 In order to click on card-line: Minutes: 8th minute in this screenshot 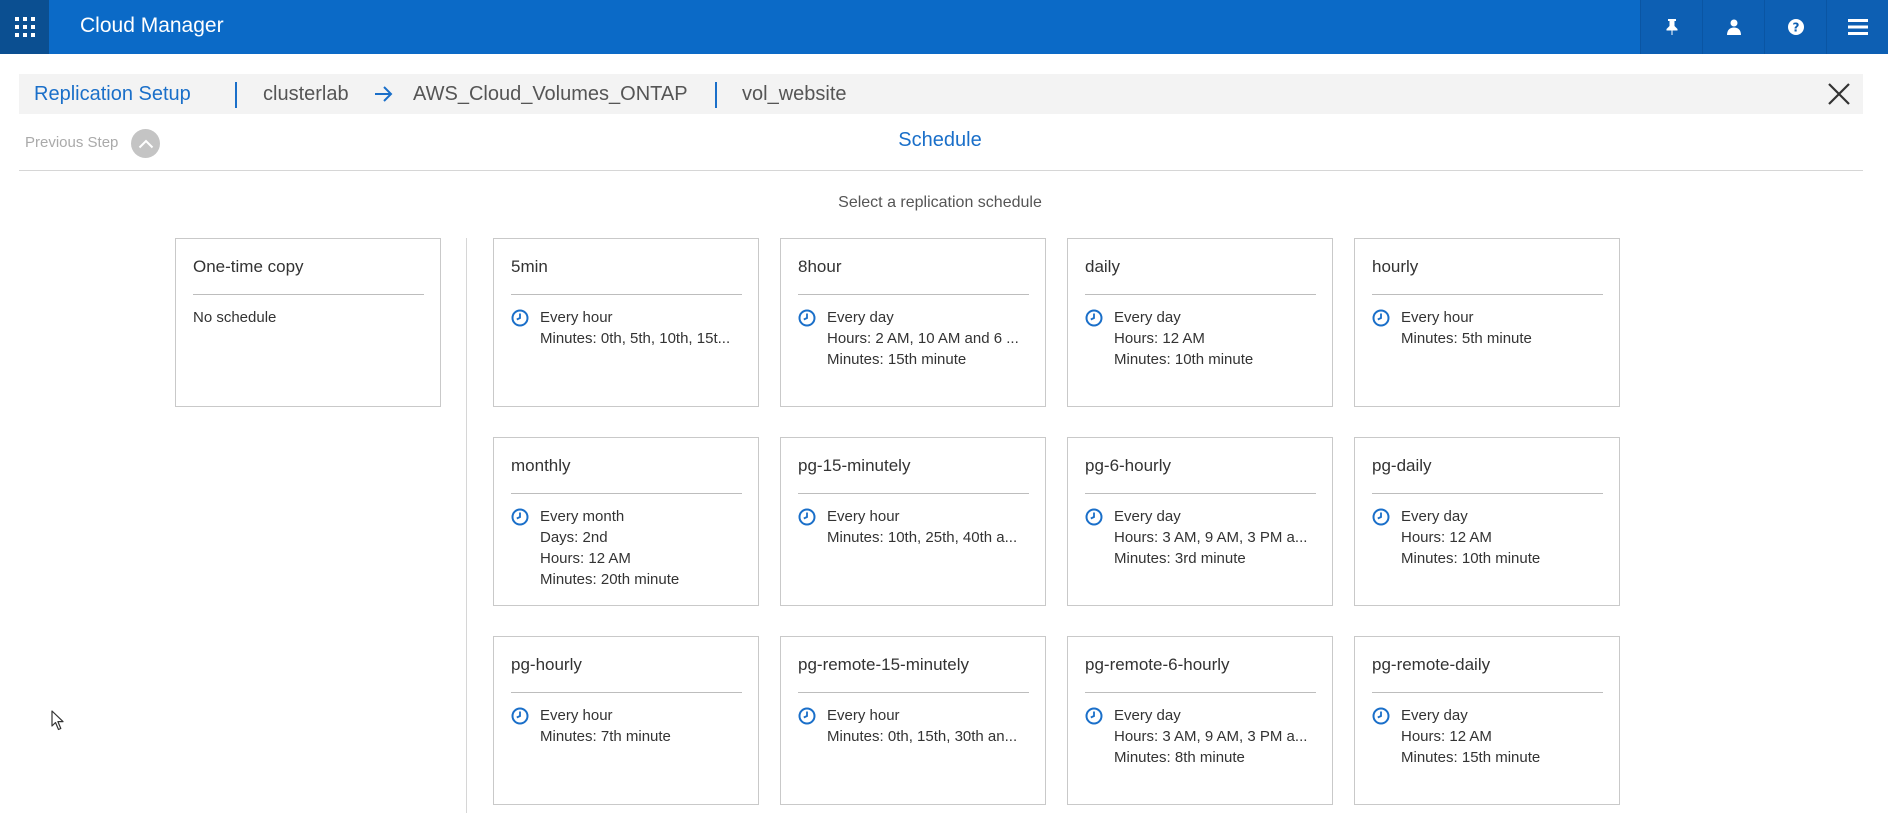, I will do `click(1179, 757)`.